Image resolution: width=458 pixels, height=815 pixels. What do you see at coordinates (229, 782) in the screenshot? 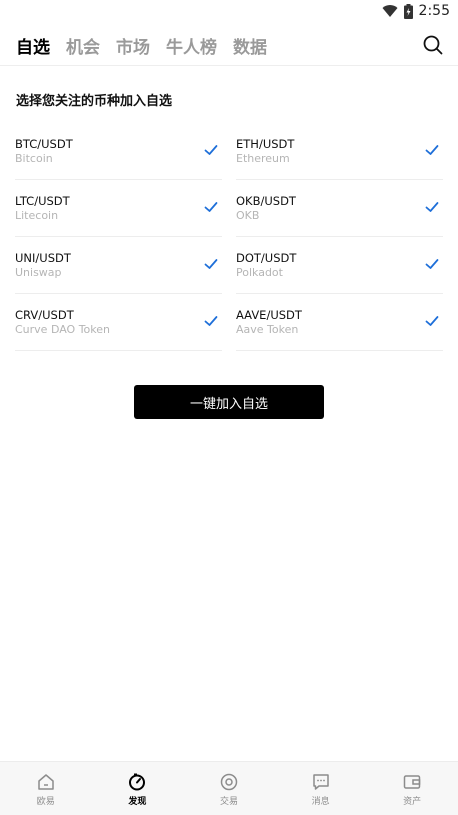
I see `trade-icon` at bounding box center [229, 782].